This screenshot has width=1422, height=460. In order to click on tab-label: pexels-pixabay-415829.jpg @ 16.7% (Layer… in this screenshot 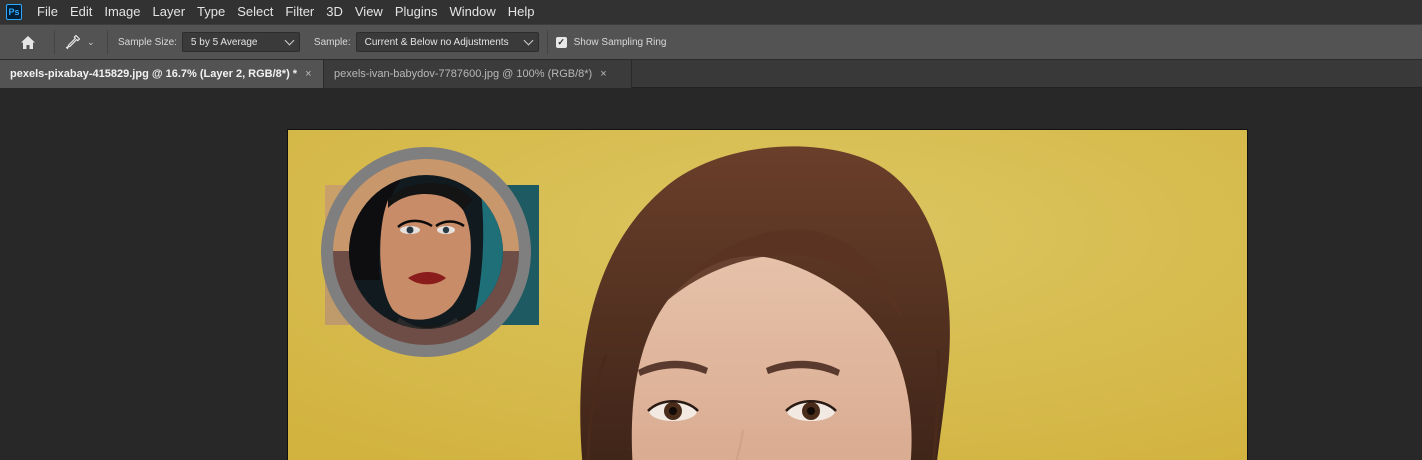, I will do `click(154, 74)`.